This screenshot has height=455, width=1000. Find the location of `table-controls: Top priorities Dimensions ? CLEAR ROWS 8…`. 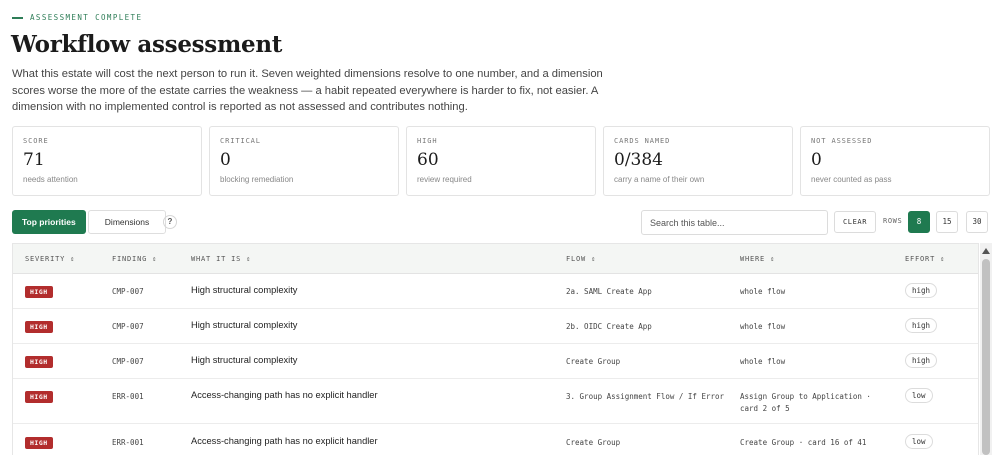

table-controls: Top priorities Dimensions ? CLEAR ROWS 8… is located at coordinates (502, 222).